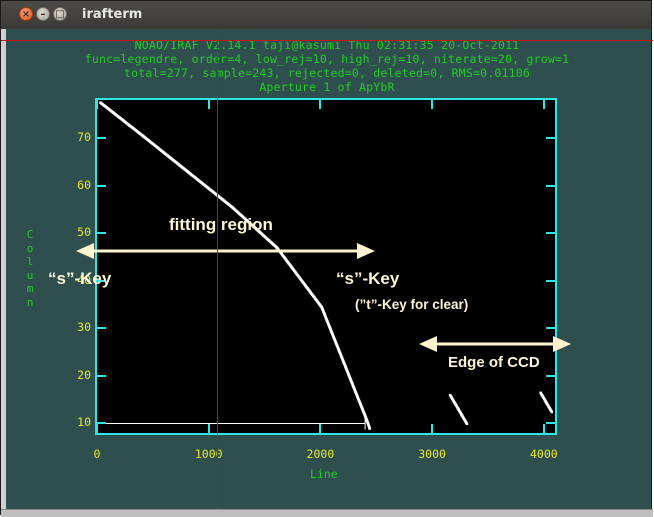 Image resolution: width=654 pixels, height=517 pixels. What do you see at coordinates (217, 272) in the screenshot?
I see `cursor-vertical-line` at bounding box center [217, 272].